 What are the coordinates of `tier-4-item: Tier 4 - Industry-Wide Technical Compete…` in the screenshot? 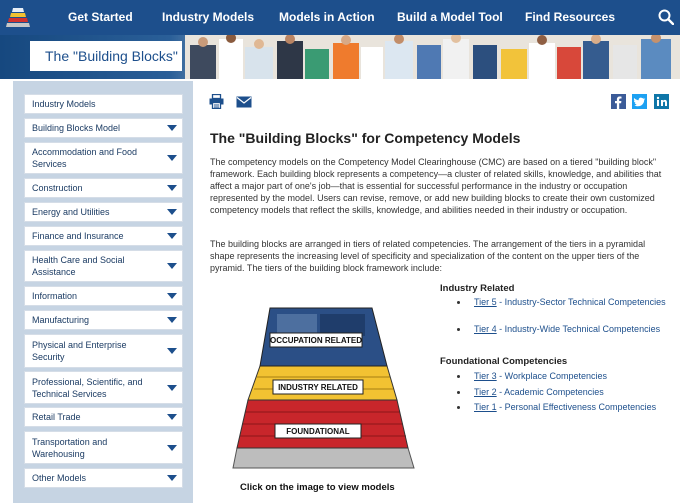 It's located at (567, 330).